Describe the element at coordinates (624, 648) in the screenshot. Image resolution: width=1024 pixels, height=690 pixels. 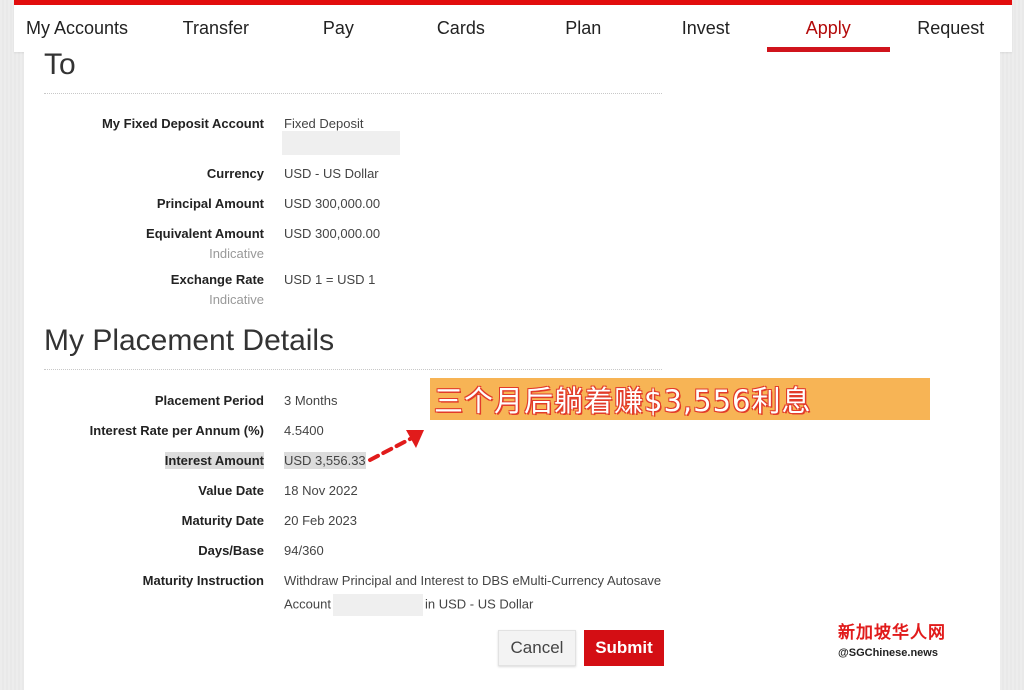
I see `submit-button: Submit` at that location.